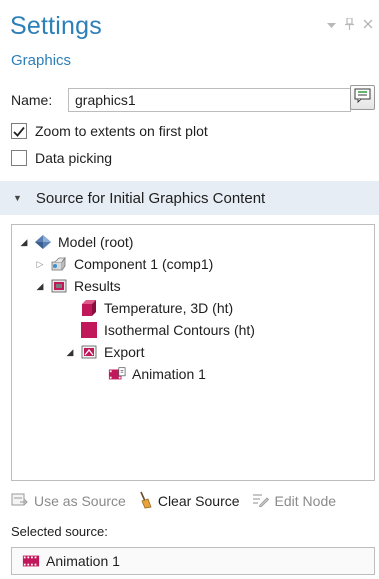 The height and width of the screenshot is (579, 379). Describe the element at coordinates (193, 561) in the screenshot. I see `selected-source-field: Animation 1` at that location.